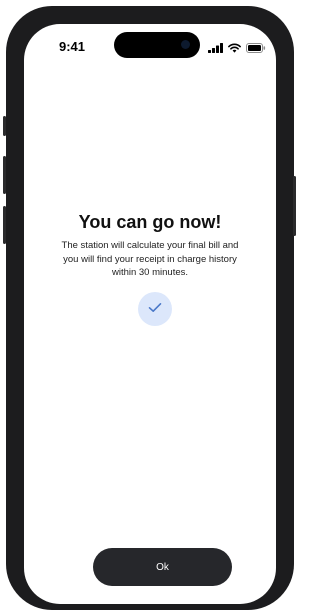 The width and height of the screenshot is (320, 614). Describe the element at coordinates (72, 46) in the screenshot. I see `status-time: 9:41` at that location.